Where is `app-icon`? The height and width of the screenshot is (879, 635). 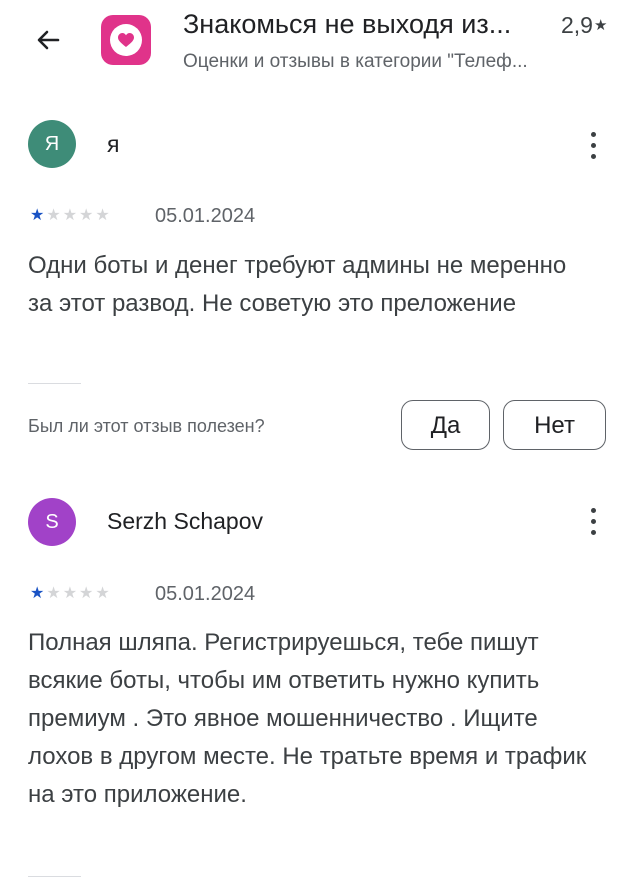 app-icon is located at coordinates (126, 40).